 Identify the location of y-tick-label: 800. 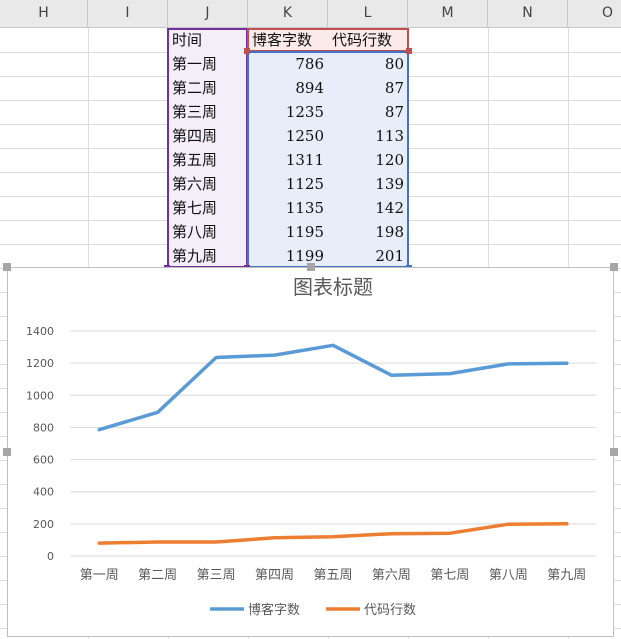
(43, 427).